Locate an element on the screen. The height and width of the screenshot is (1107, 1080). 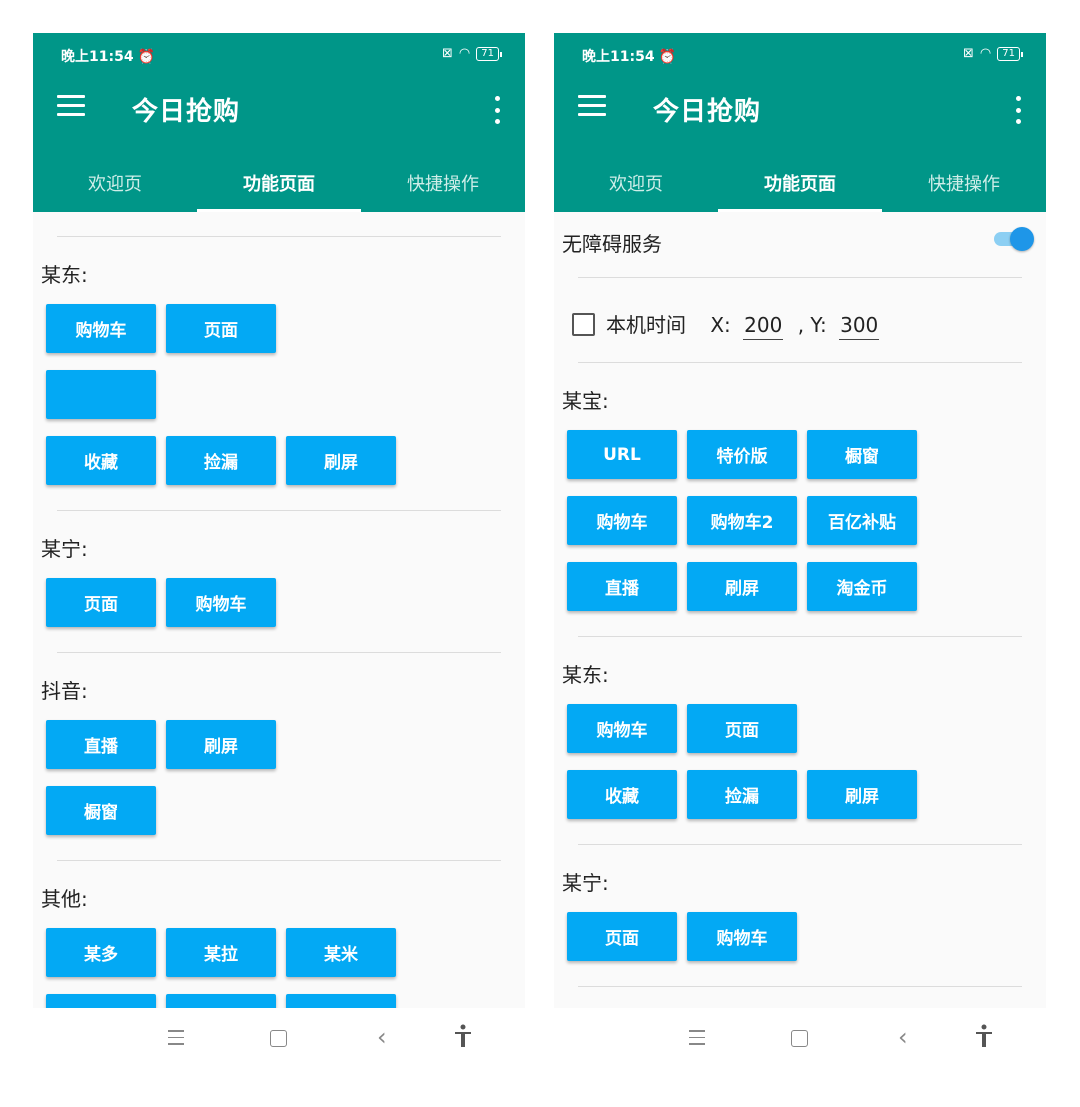
taobao-refresh-button: 刷屏 is located at coordinates (742, 586).